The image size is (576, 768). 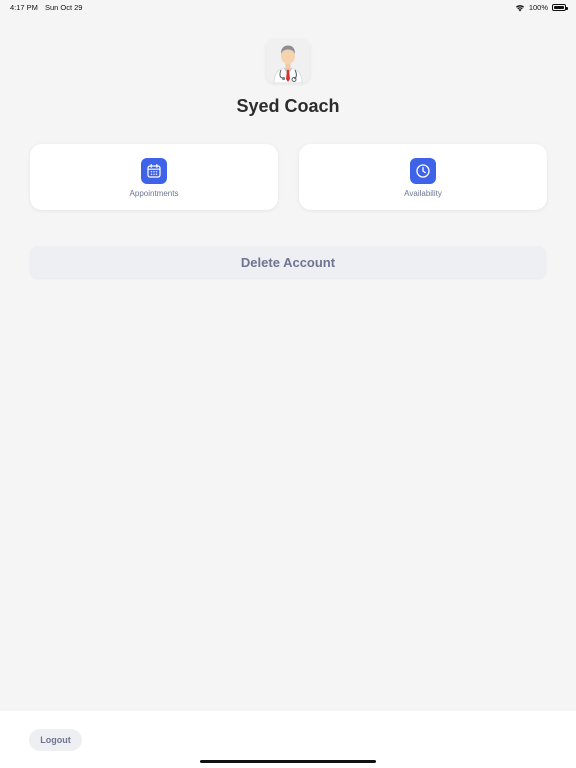 What do you see at coordinates (288, 262) in the screenshot?
I see `delete-account-button: Delete Account` at bounding box center [288, 262].